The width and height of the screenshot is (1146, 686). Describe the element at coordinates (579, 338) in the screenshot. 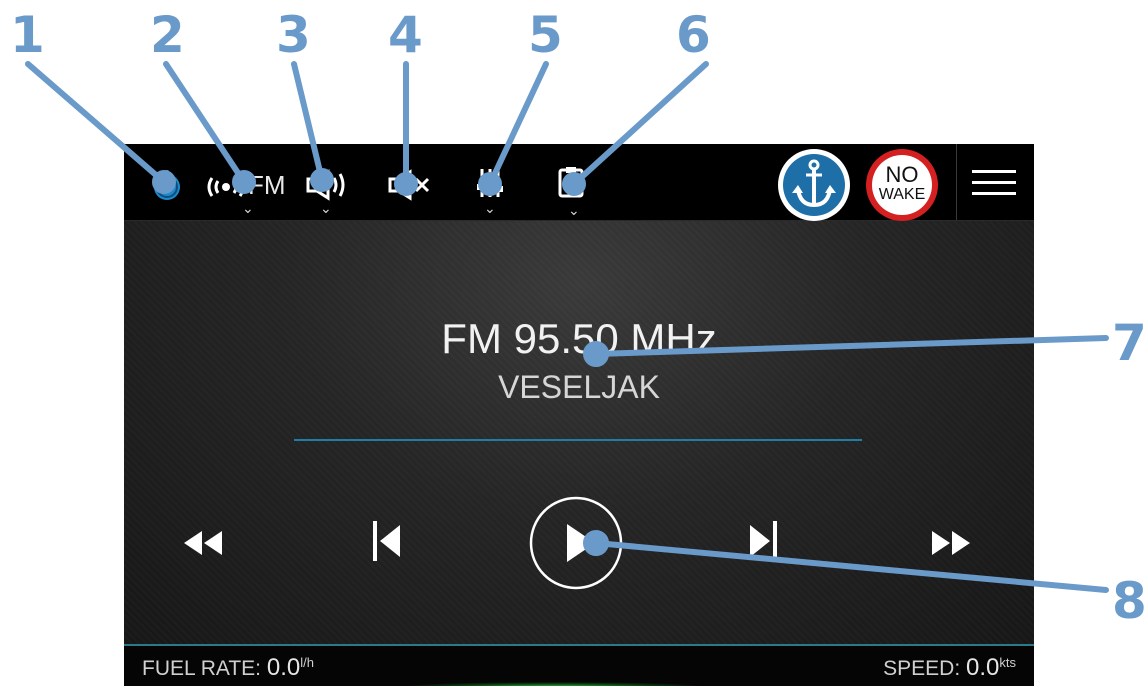

I see `frequency-label: FM 95.50 MHz` at that location.